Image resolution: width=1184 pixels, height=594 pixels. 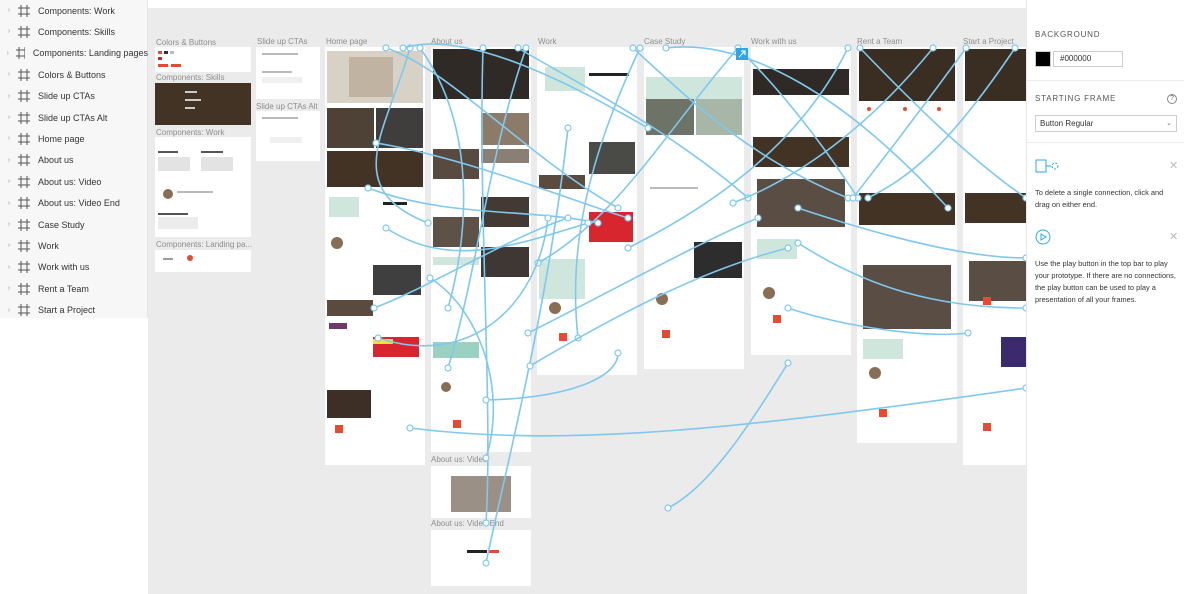 What do you see at coordinates (1106, 123) in the screenshot?
I see `starting-frame-dropdown: Button Regular ⌄` at bounding box center [1106, 123].